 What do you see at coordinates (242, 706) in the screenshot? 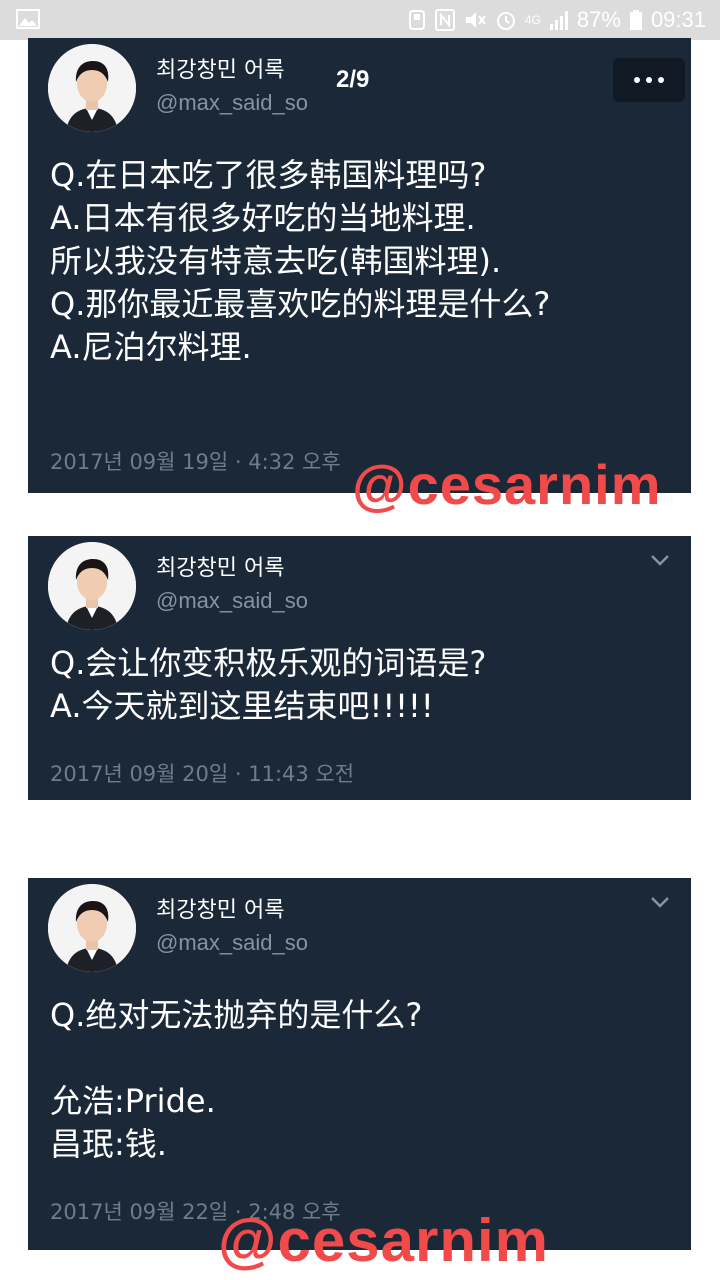
I see `tweet-line: A.今天就到这里结束吧!!!!!` at bounding box center [242, 706].